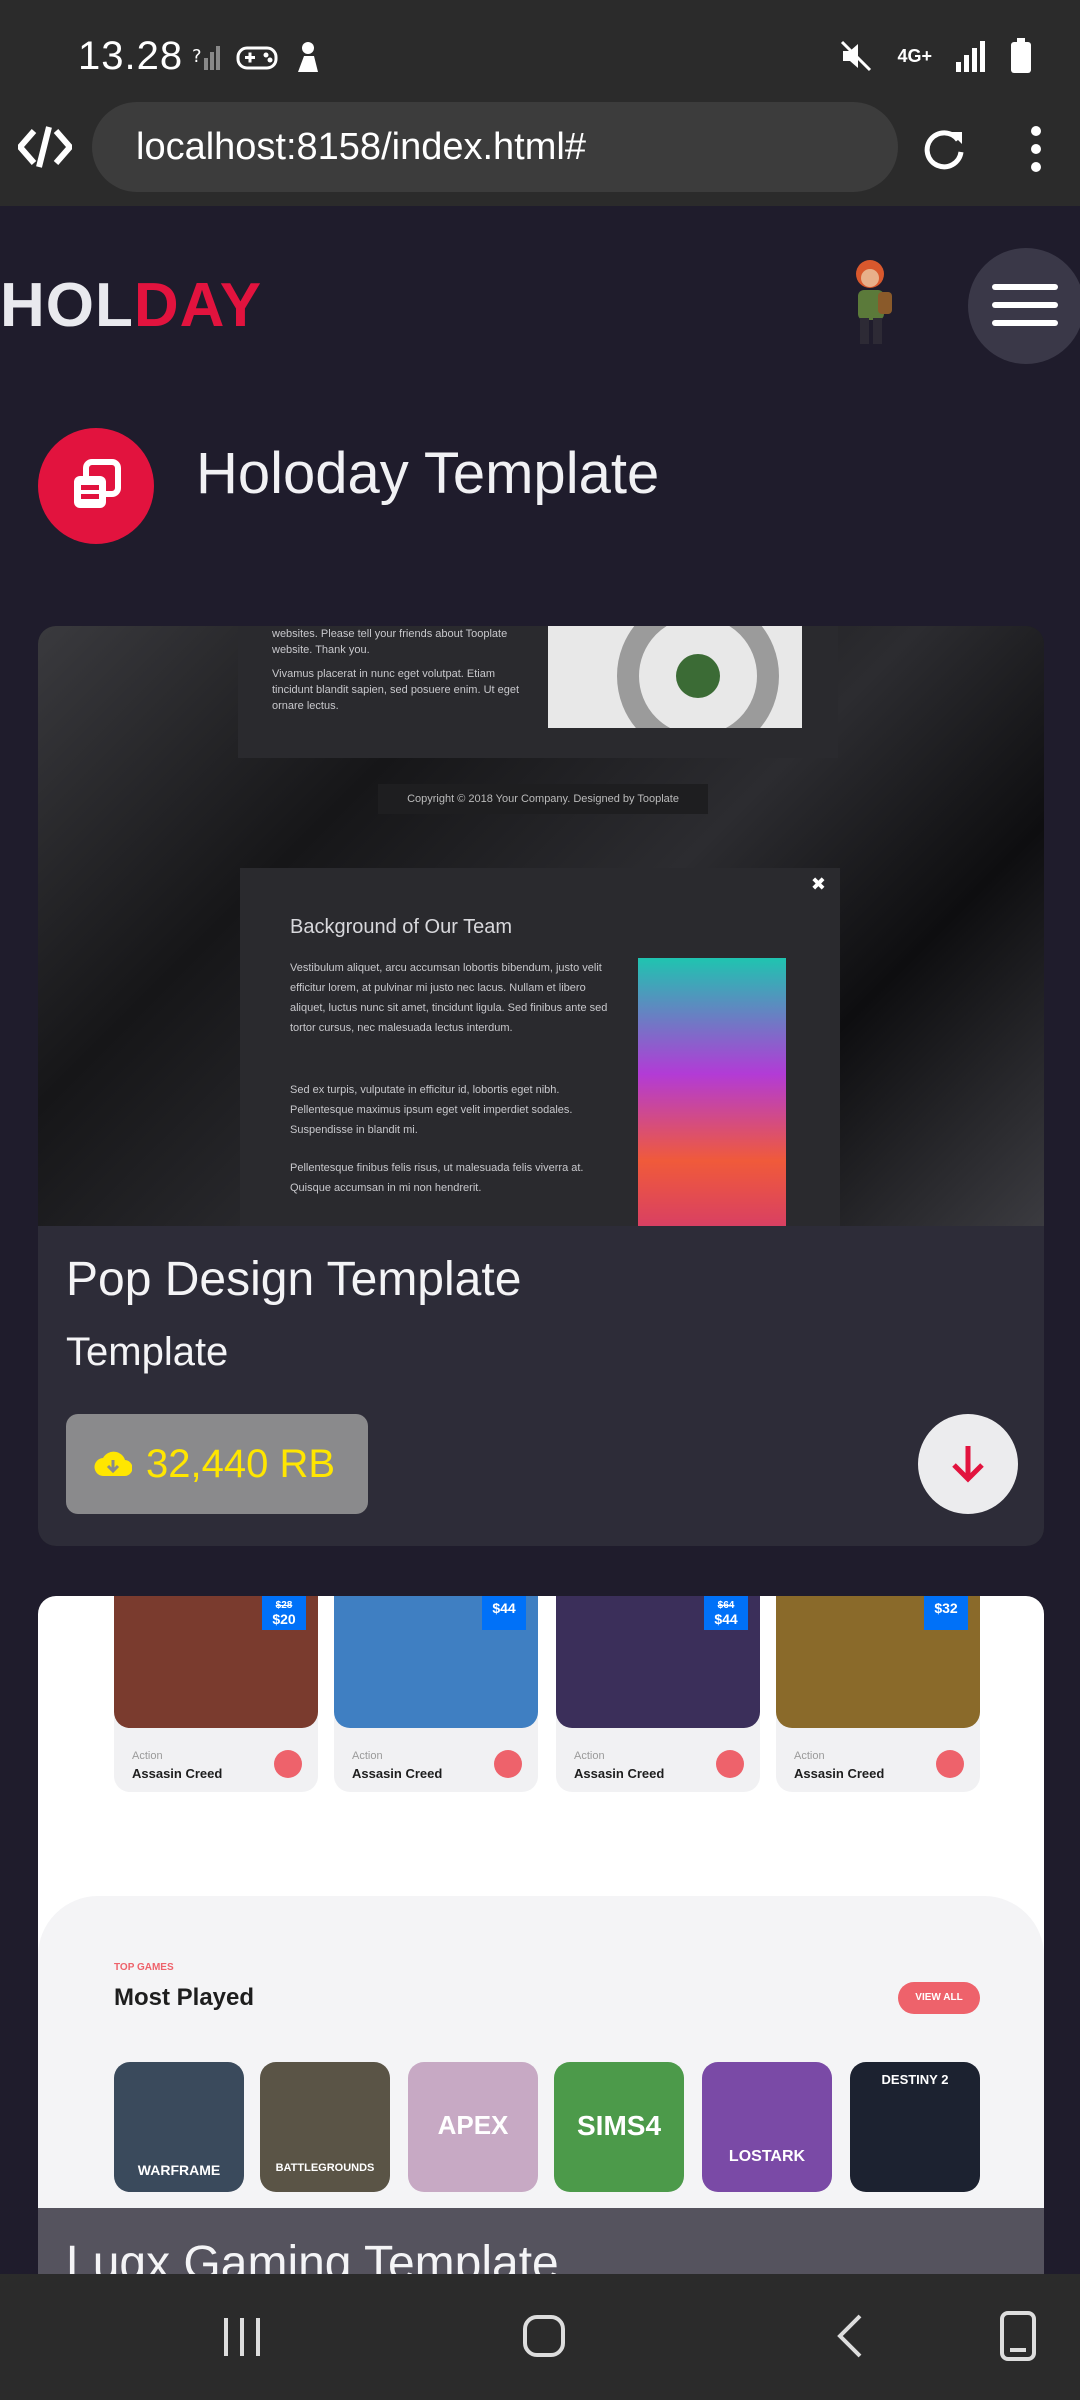 The image size is (1080, 2400). I want to click on system-nav-bar, so click(540, 2337).